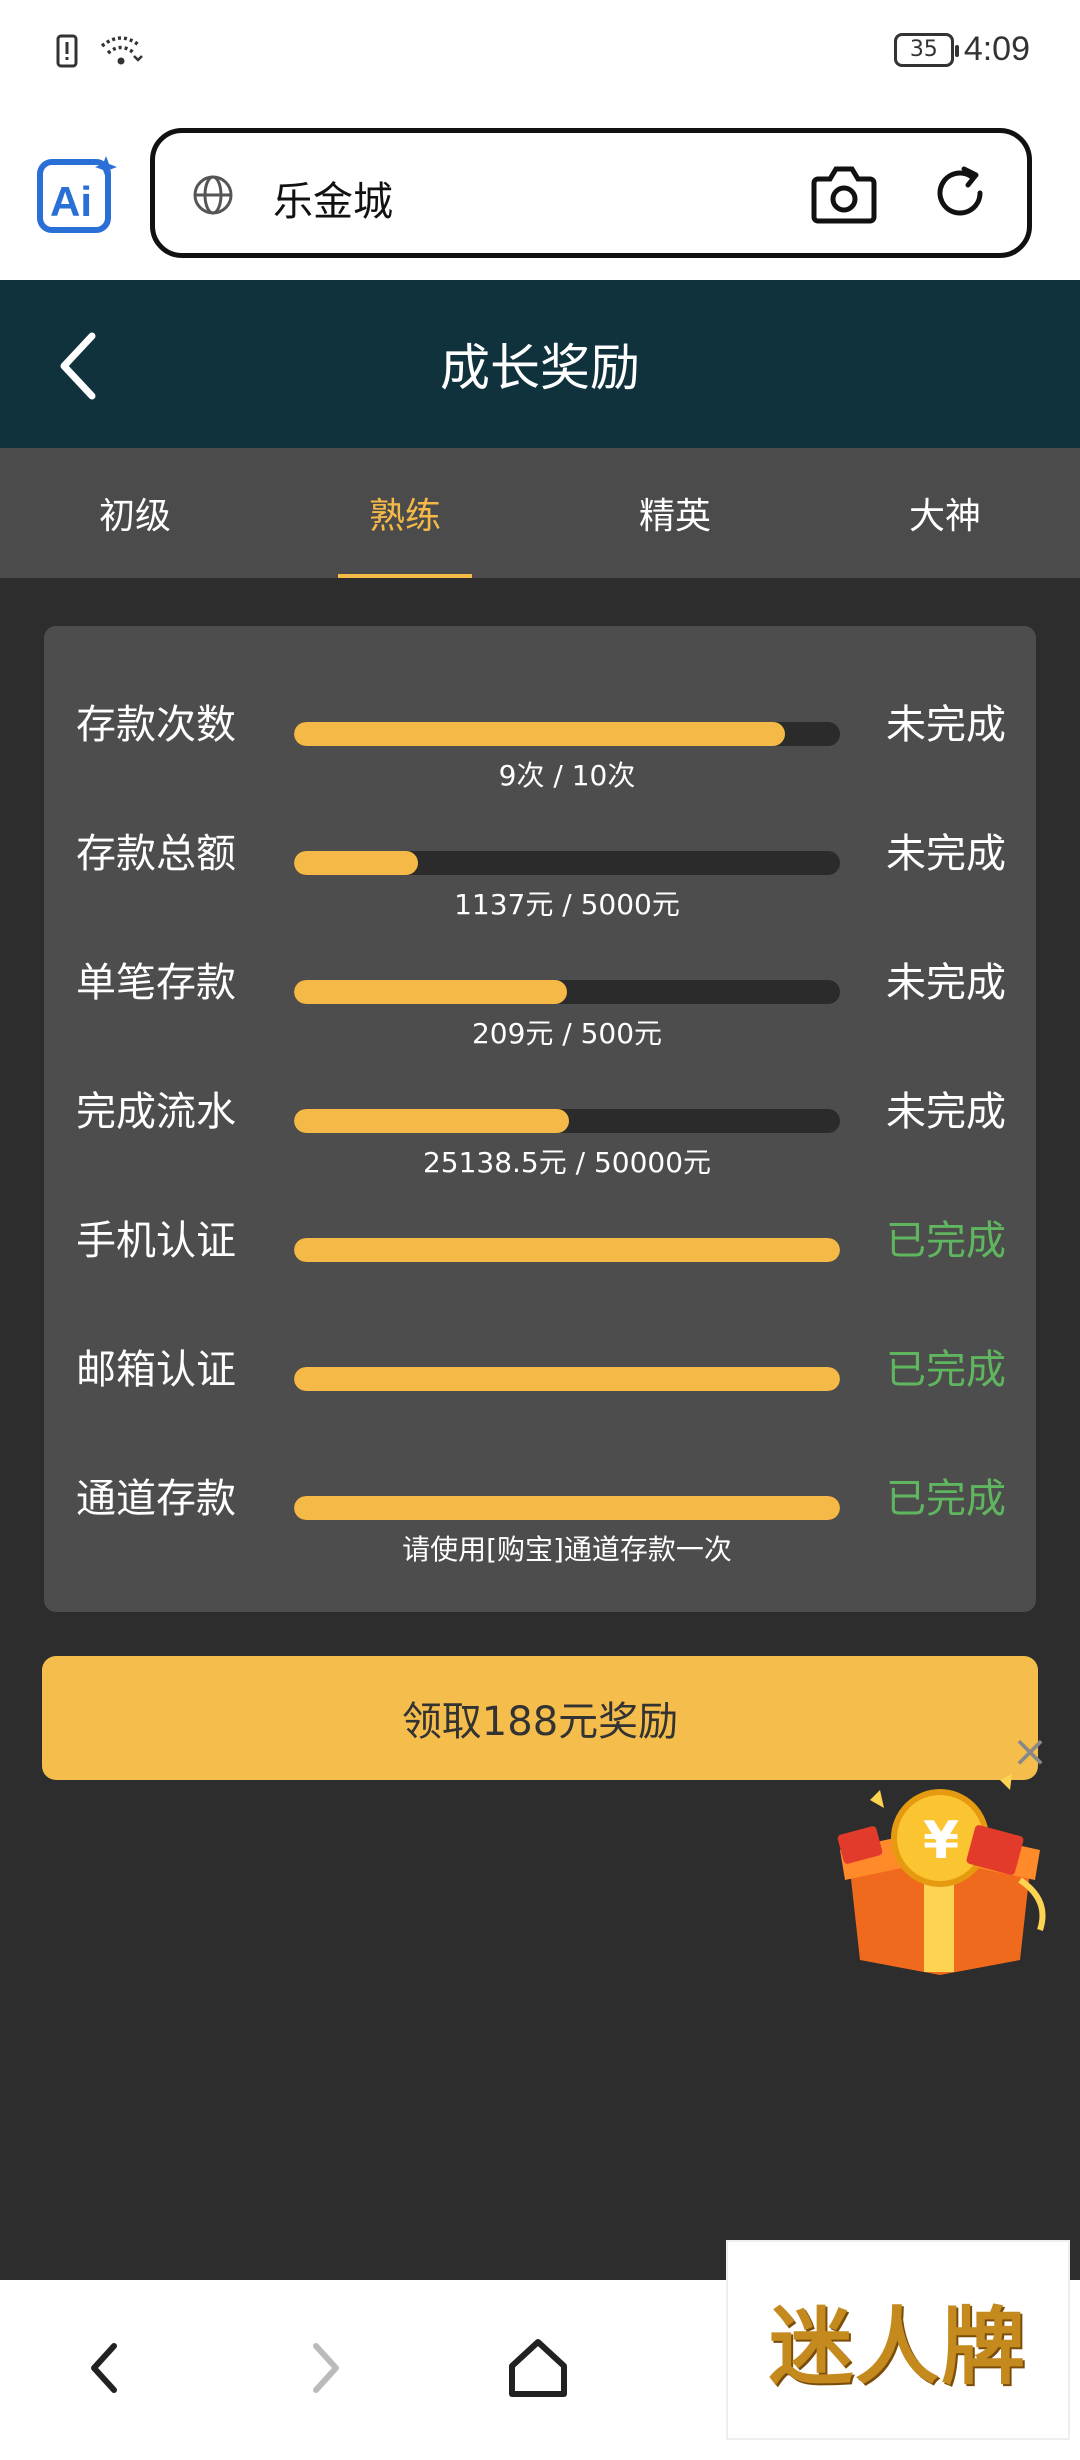  What do you see at coordinates (567, 1549) in the screenshot?
I see `task-detail: 请使用[购宝]通道存款一次` at bounding box center [567, 1549].